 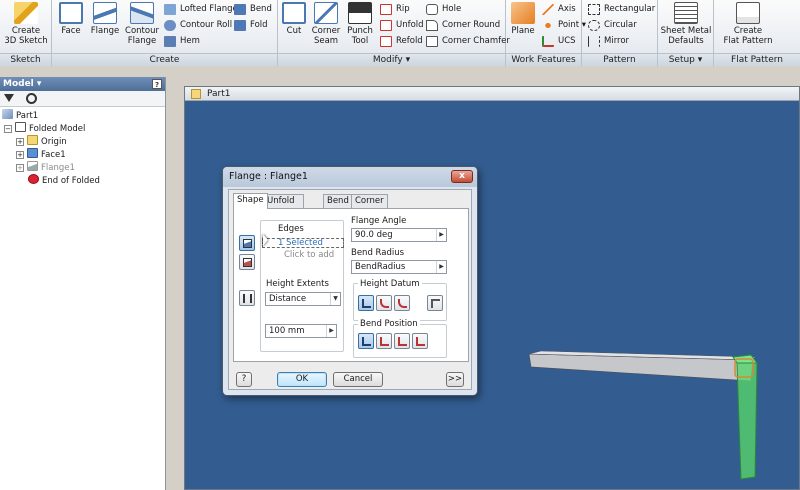 I want to click on bend-adjacent-icon, so click(x=402, y=341).